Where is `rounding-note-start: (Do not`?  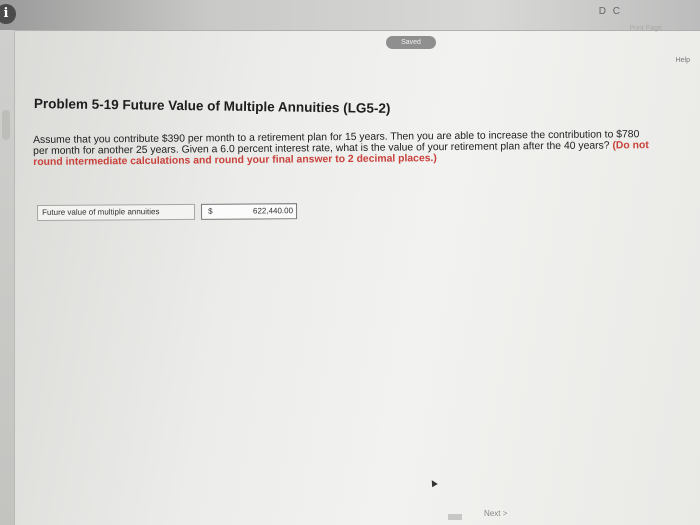
rounding-note-start: (Do not is located at coordinates (630, 146).